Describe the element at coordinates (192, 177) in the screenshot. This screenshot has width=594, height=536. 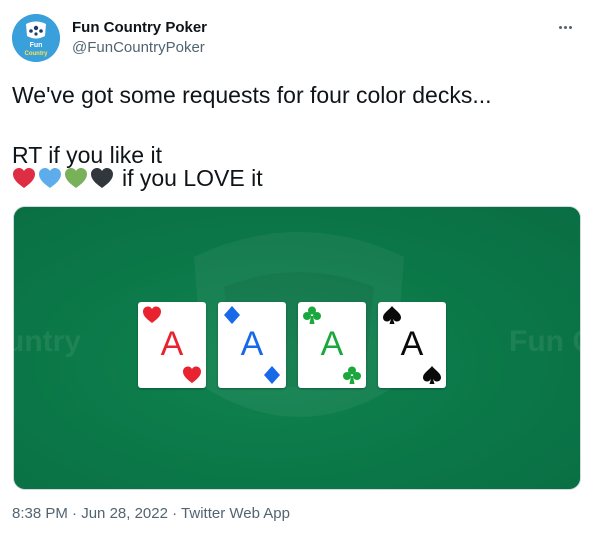
I see `hearts-label: if you LOVE it` at that location.